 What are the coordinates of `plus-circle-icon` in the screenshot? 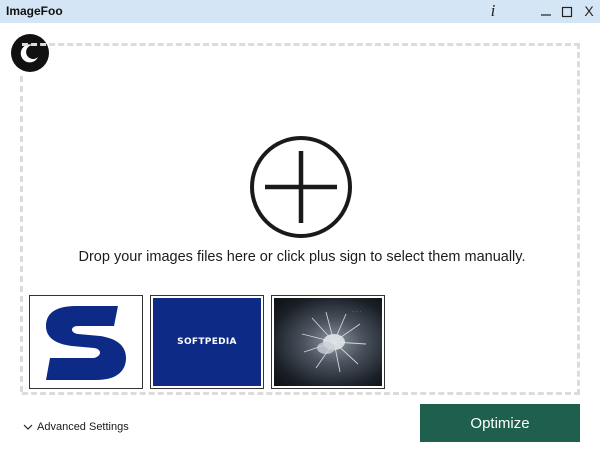 It's located at (301, 187).